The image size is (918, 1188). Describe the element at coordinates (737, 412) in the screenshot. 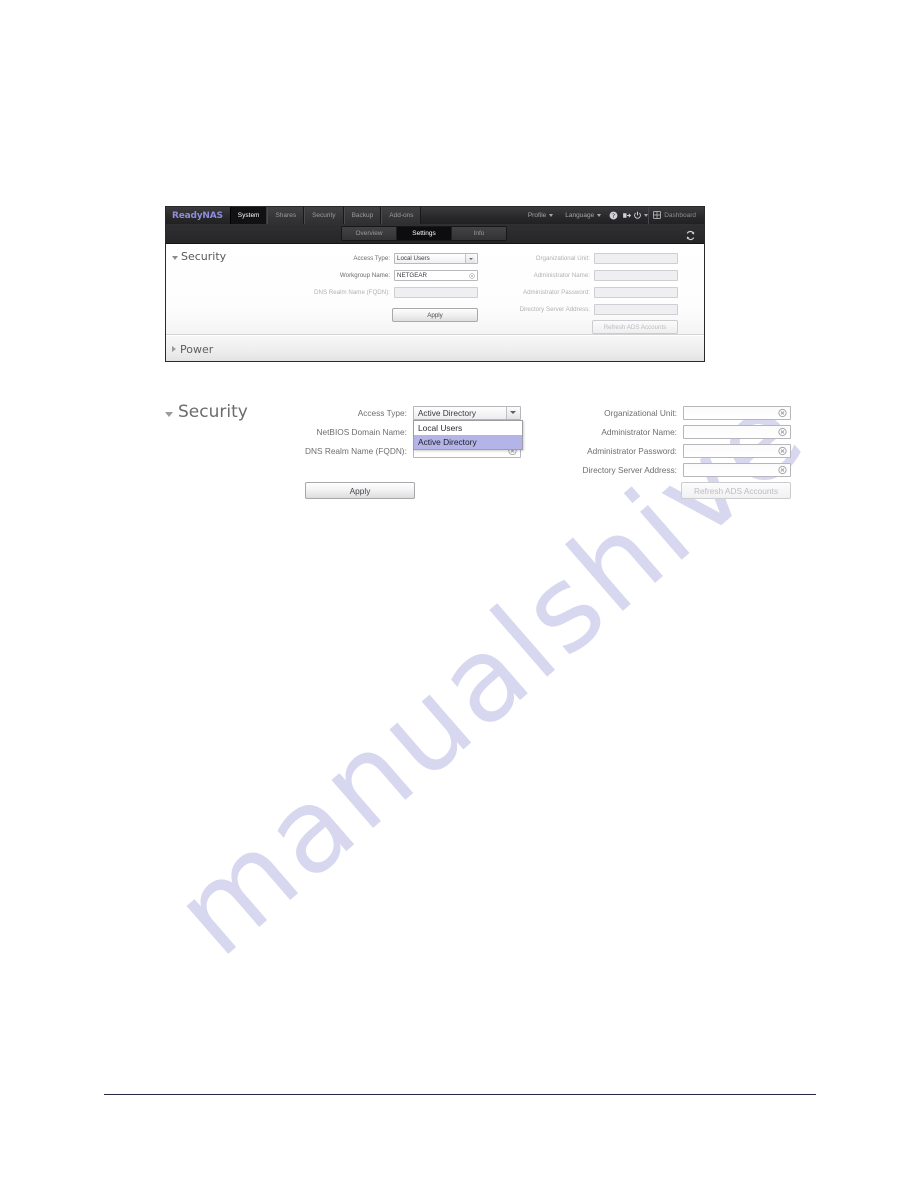

I see `detail-organizational-unit-input` at that location.